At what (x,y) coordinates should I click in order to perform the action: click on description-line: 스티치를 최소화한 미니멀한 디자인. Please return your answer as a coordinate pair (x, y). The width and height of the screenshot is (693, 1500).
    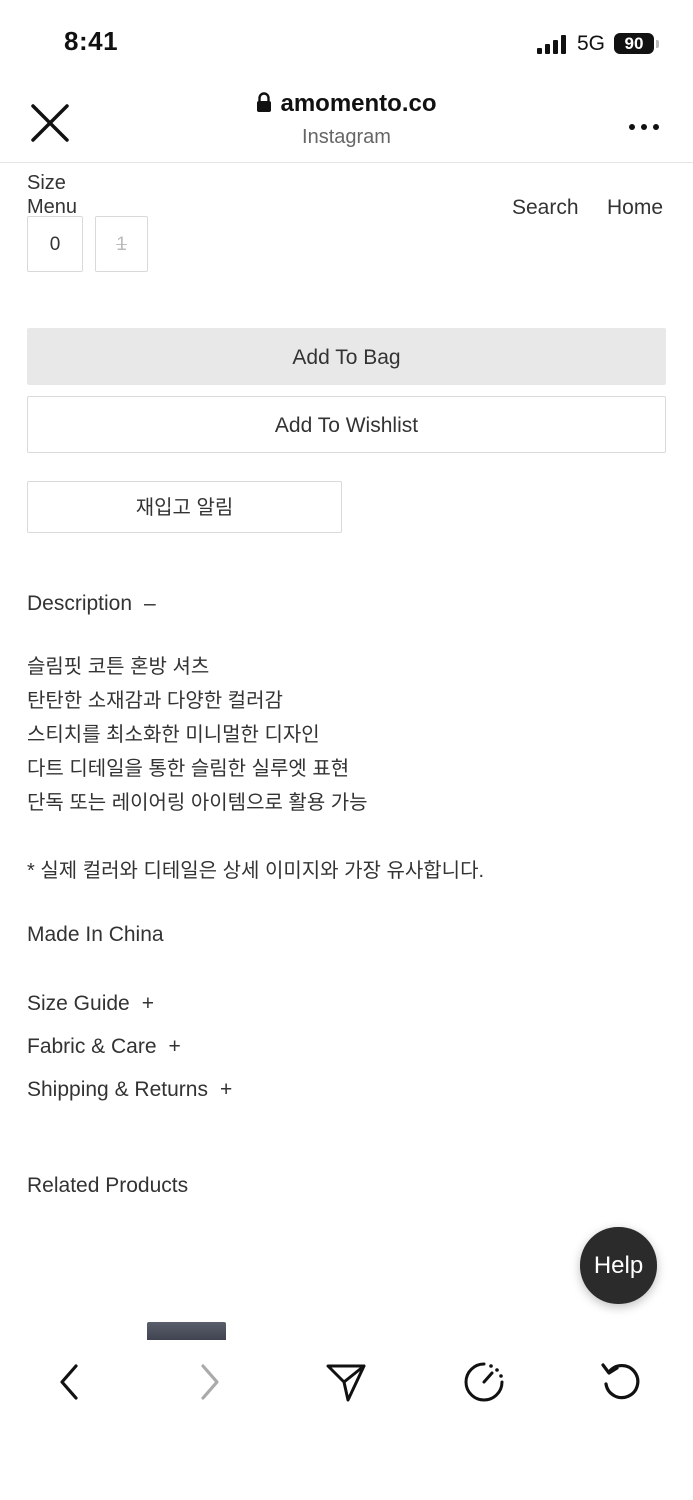
    Looking at the image, I should click on (173, 735).